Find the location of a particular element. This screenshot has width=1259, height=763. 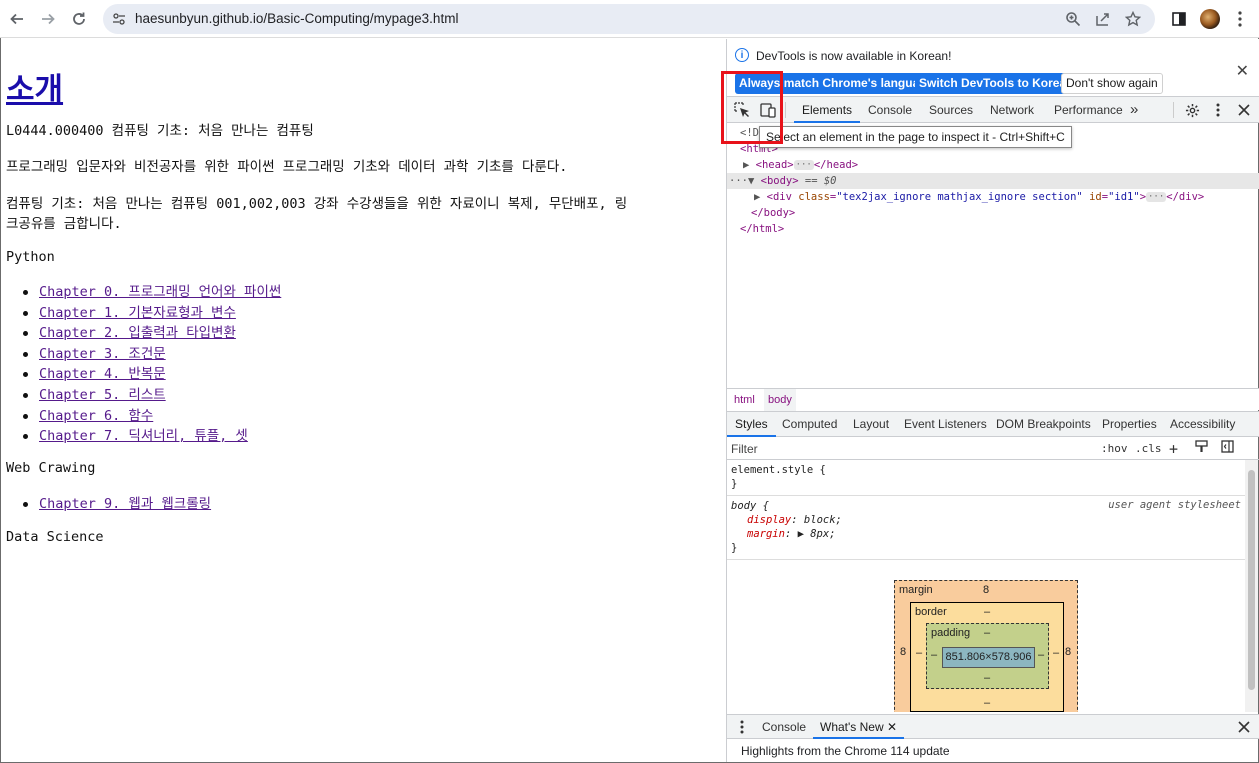

padding-bottom-value: – is located at coordinates (987, 678).